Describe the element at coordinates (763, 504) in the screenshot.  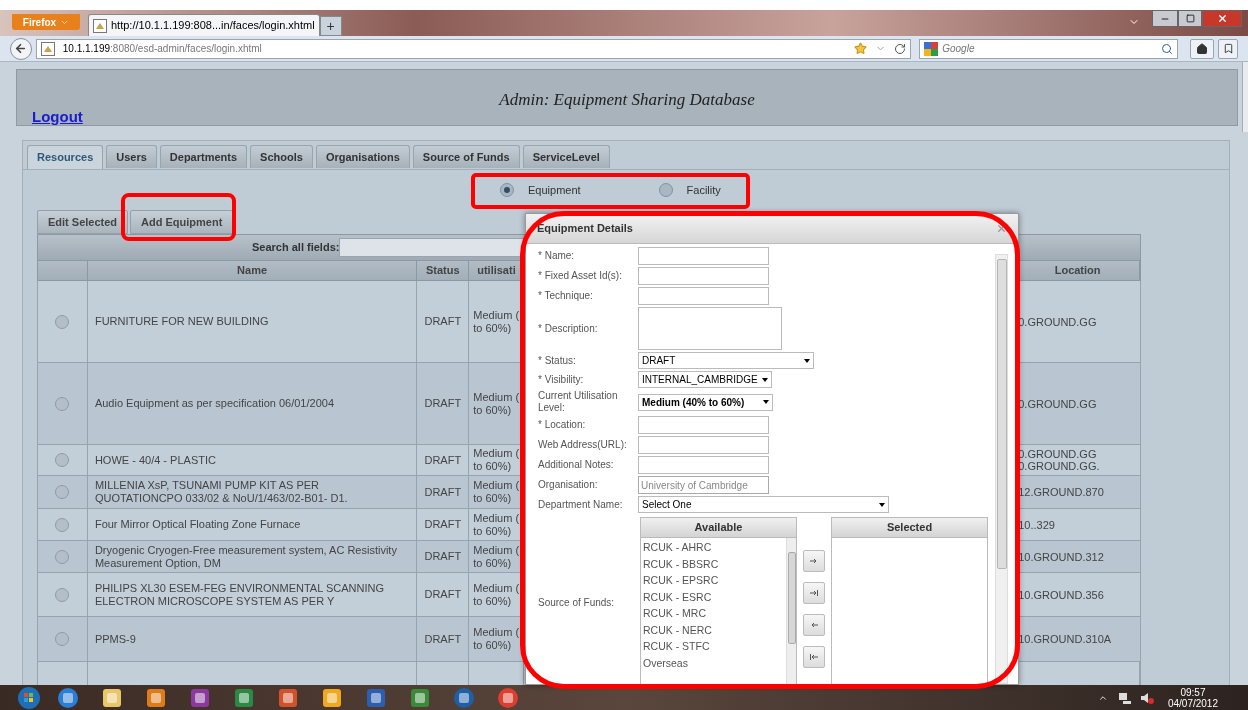
I see `select-field: Select One` at that location.